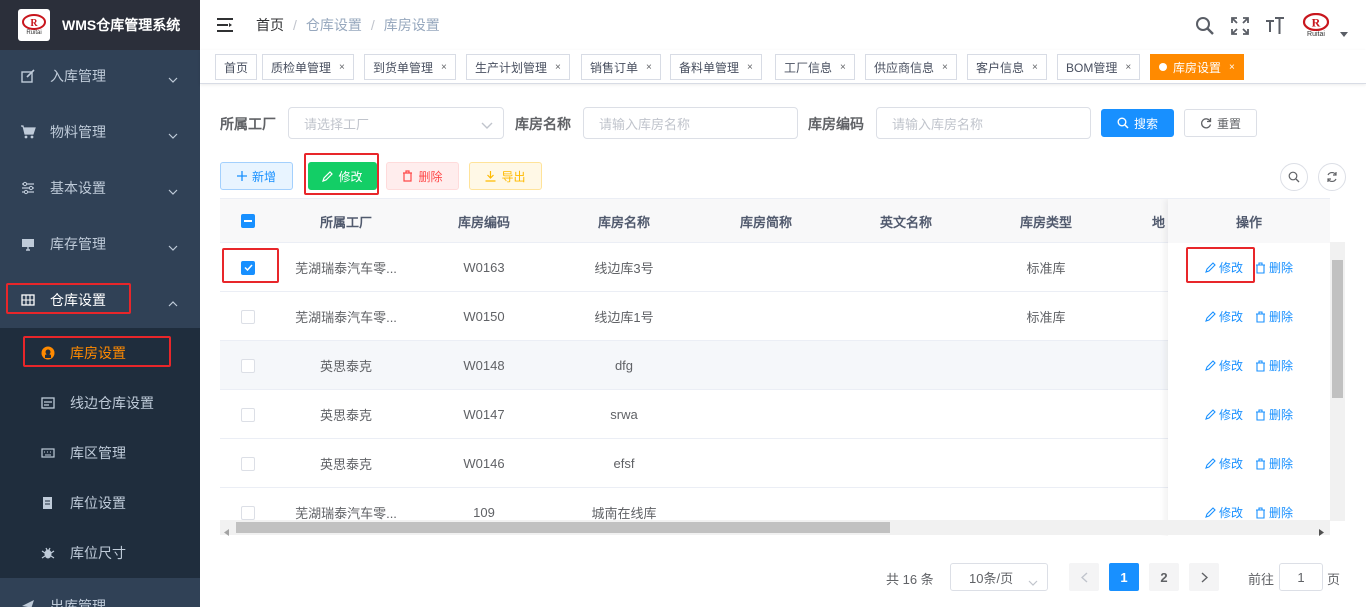 The image size is (1366, 607). I want to click on add-button: 新增, so click(256, 176).